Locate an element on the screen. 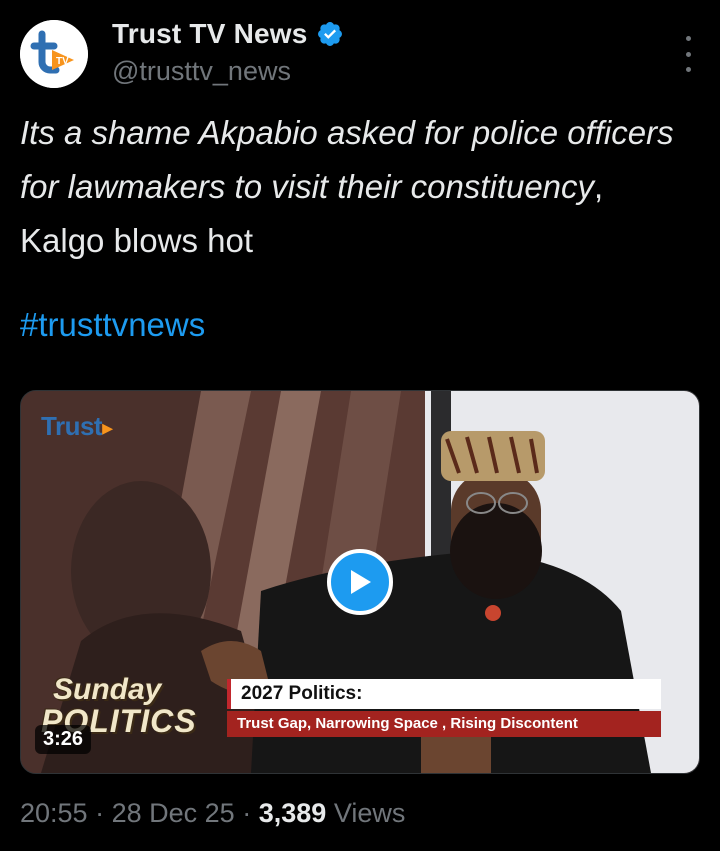 Image resolution: width=720 pixels, height=851 pixels. tweet-header: TV Trust TV News @trusttv_news is located at coordinates (360, 54).